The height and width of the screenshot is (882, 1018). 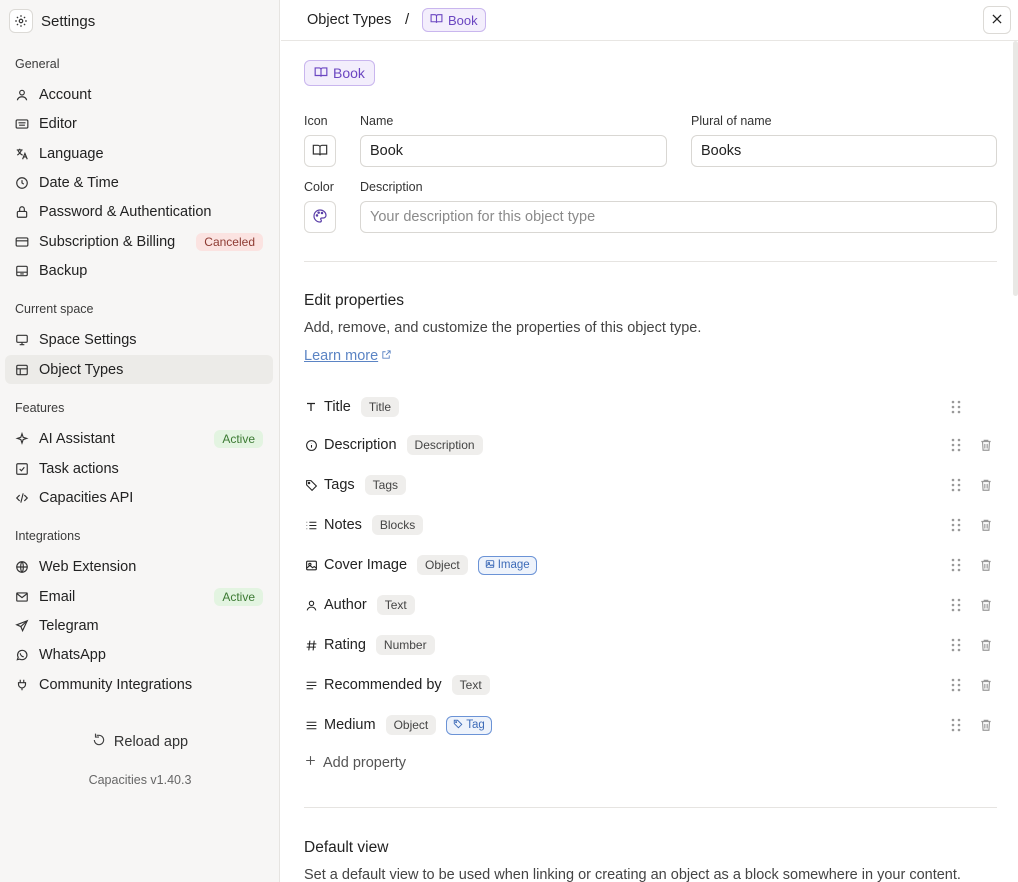 I want to click on sidebar-item-space-settings: Space Settings, so click(x=139, y=339).